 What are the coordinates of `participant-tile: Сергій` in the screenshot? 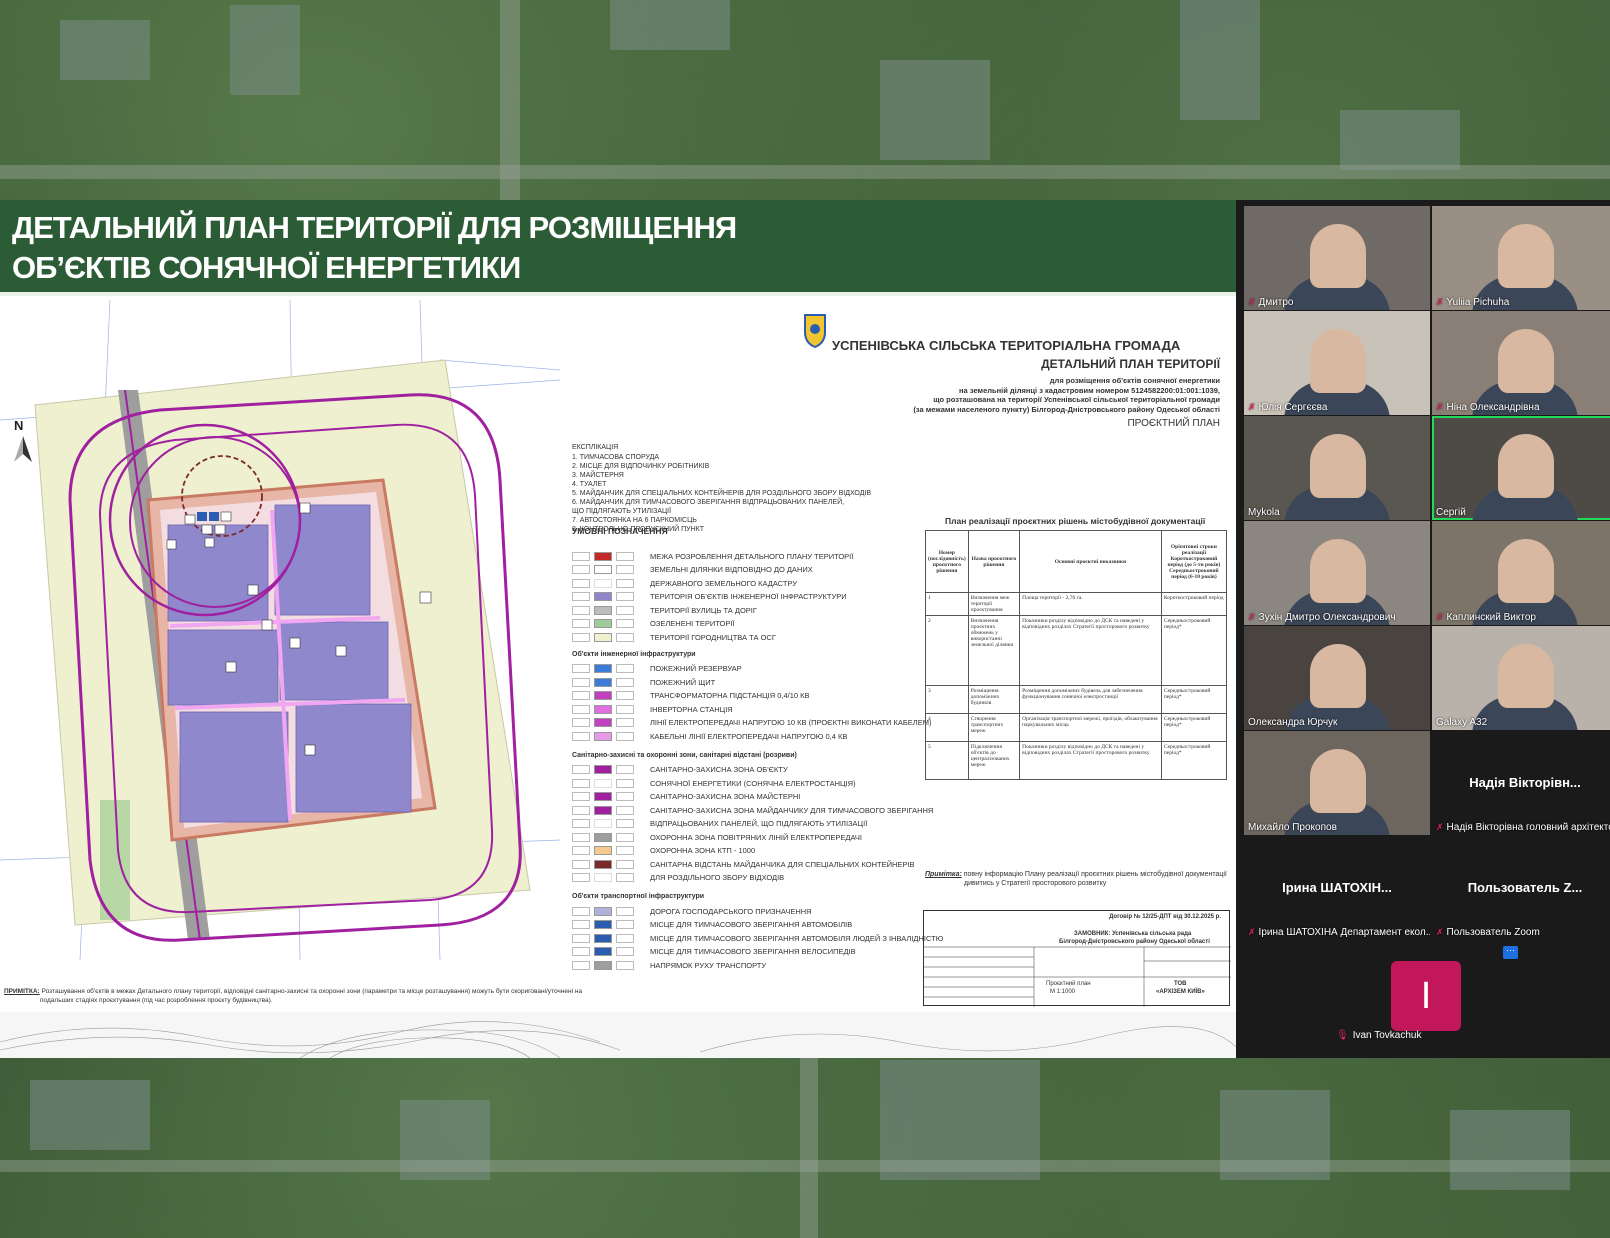 It's located at (1521, 468).